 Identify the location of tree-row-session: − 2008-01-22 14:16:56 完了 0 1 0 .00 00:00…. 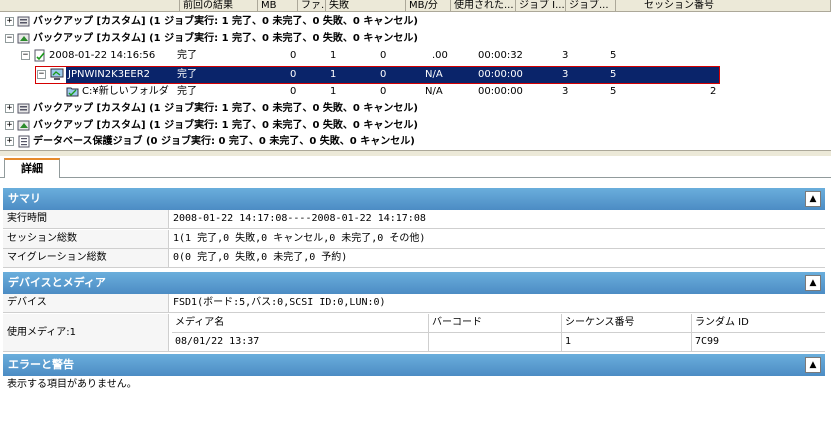
(415, 55).